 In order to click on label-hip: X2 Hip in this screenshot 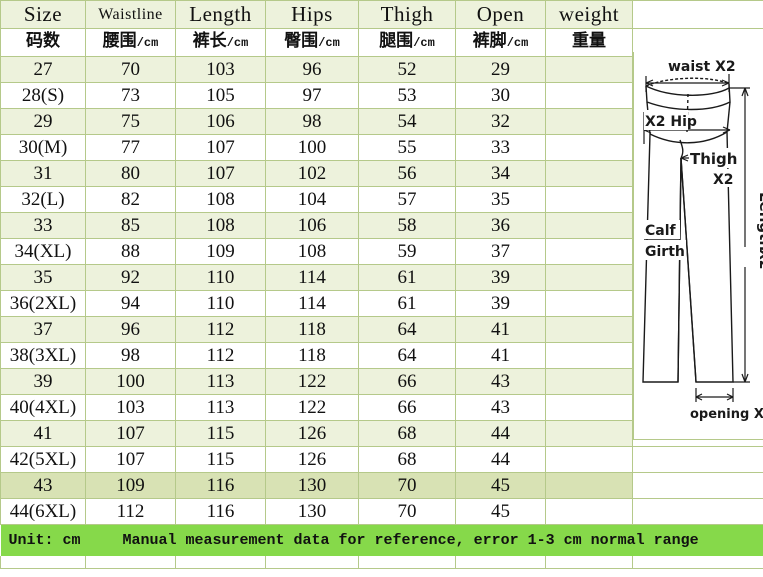, I will do `click(671, 122)`.